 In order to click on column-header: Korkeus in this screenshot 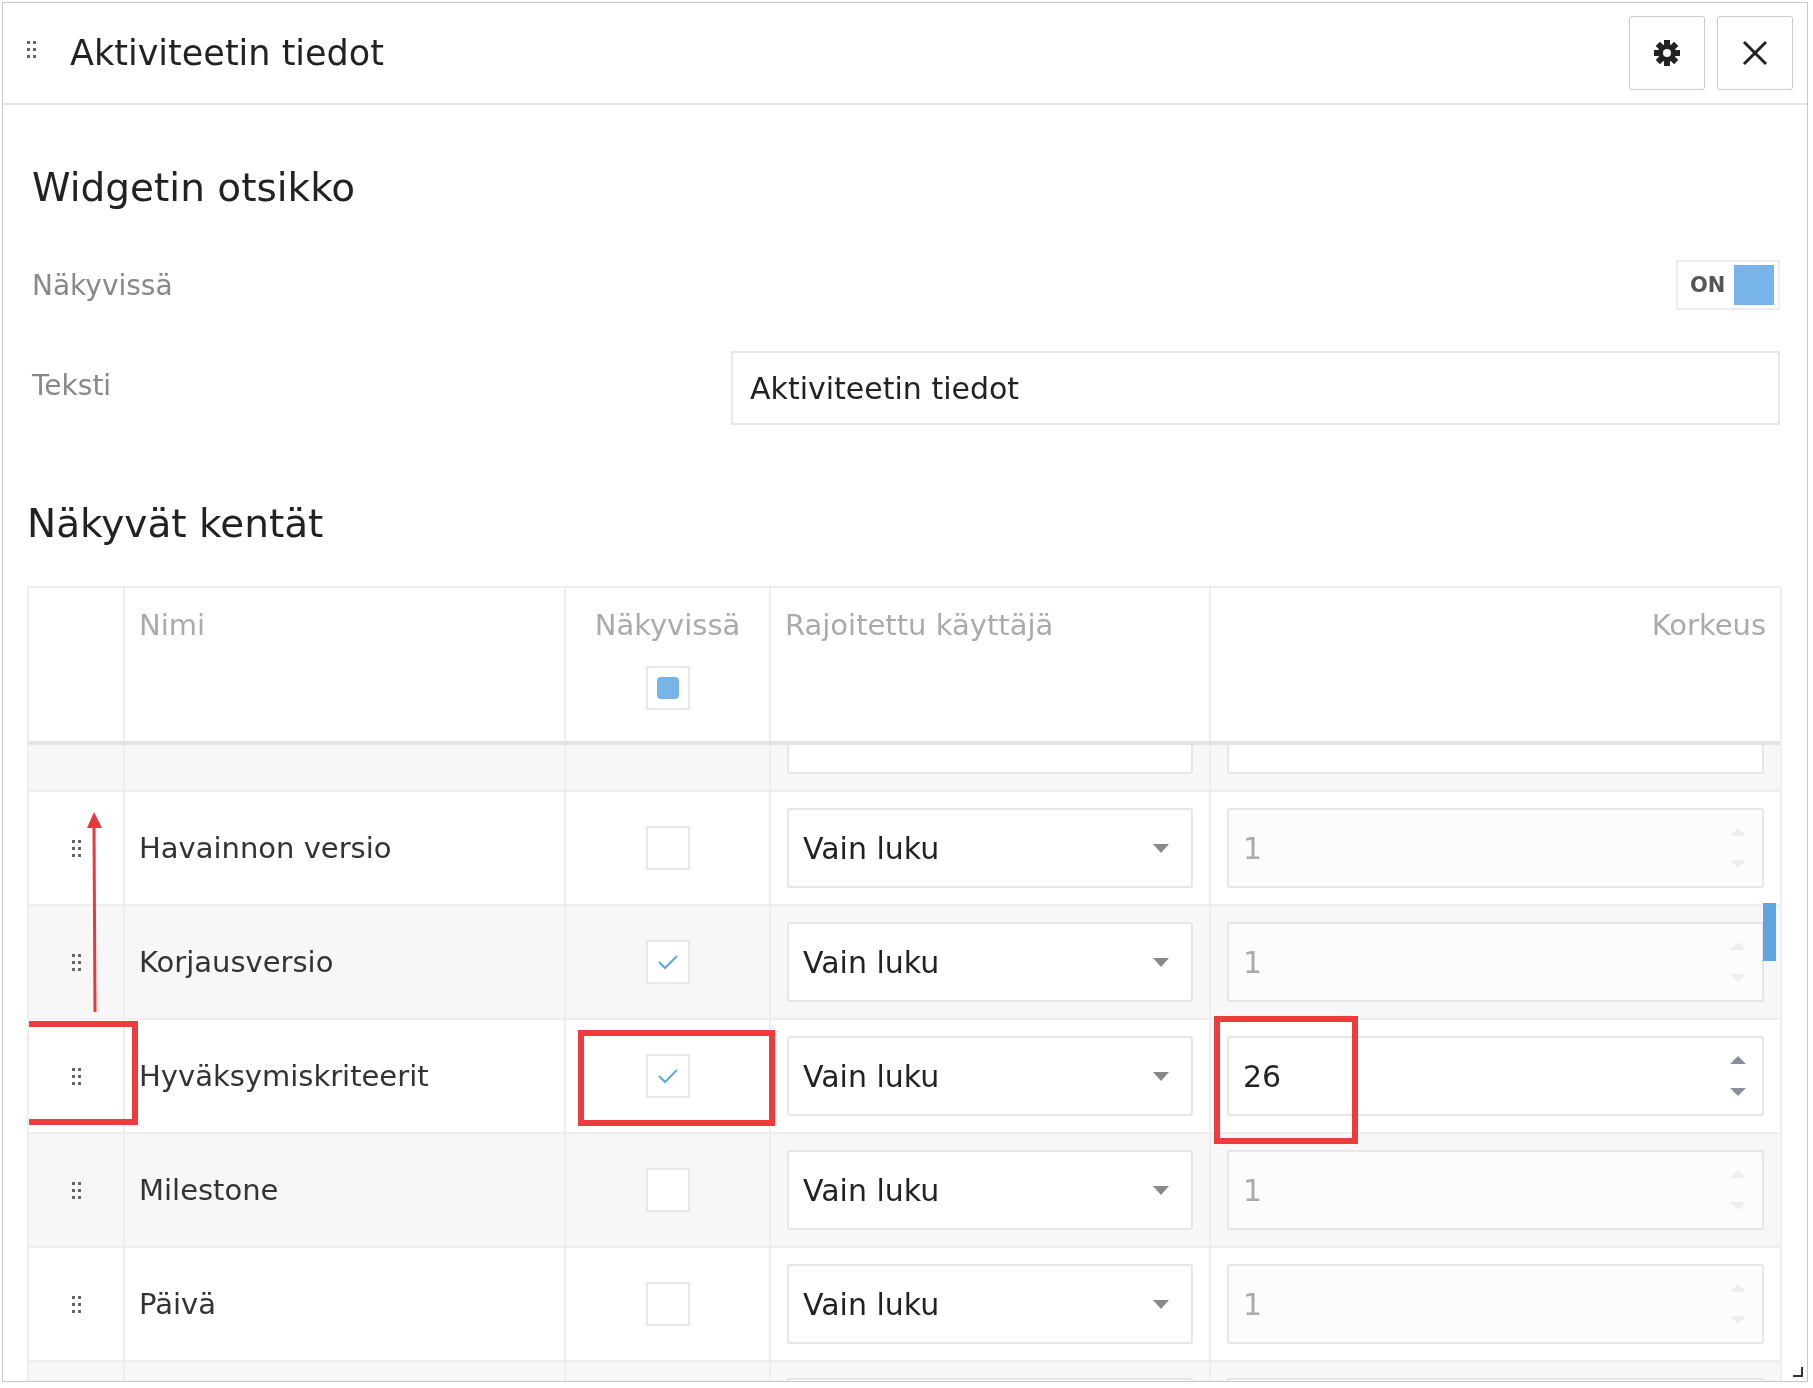, I will do `click(1708, 625)`.